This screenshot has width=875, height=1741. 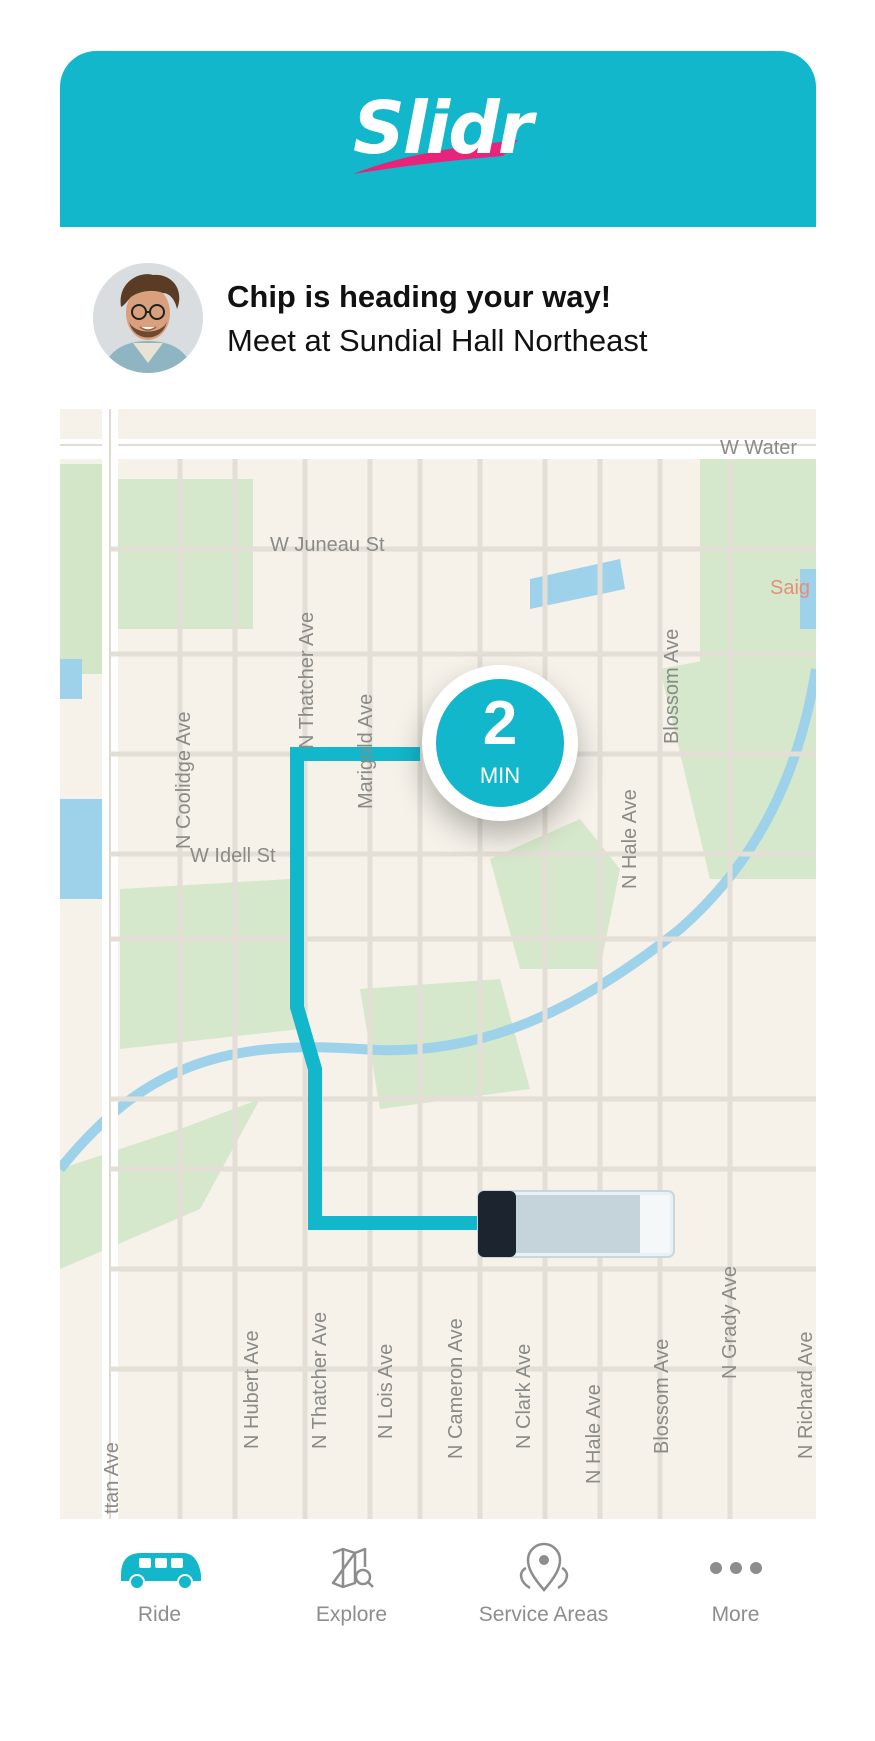 What do you see at coordinates (307, 680) in the screenshot?
I see `street-n-thatcher-top: N Thatcher Ave` at bounding box center [307, 680].